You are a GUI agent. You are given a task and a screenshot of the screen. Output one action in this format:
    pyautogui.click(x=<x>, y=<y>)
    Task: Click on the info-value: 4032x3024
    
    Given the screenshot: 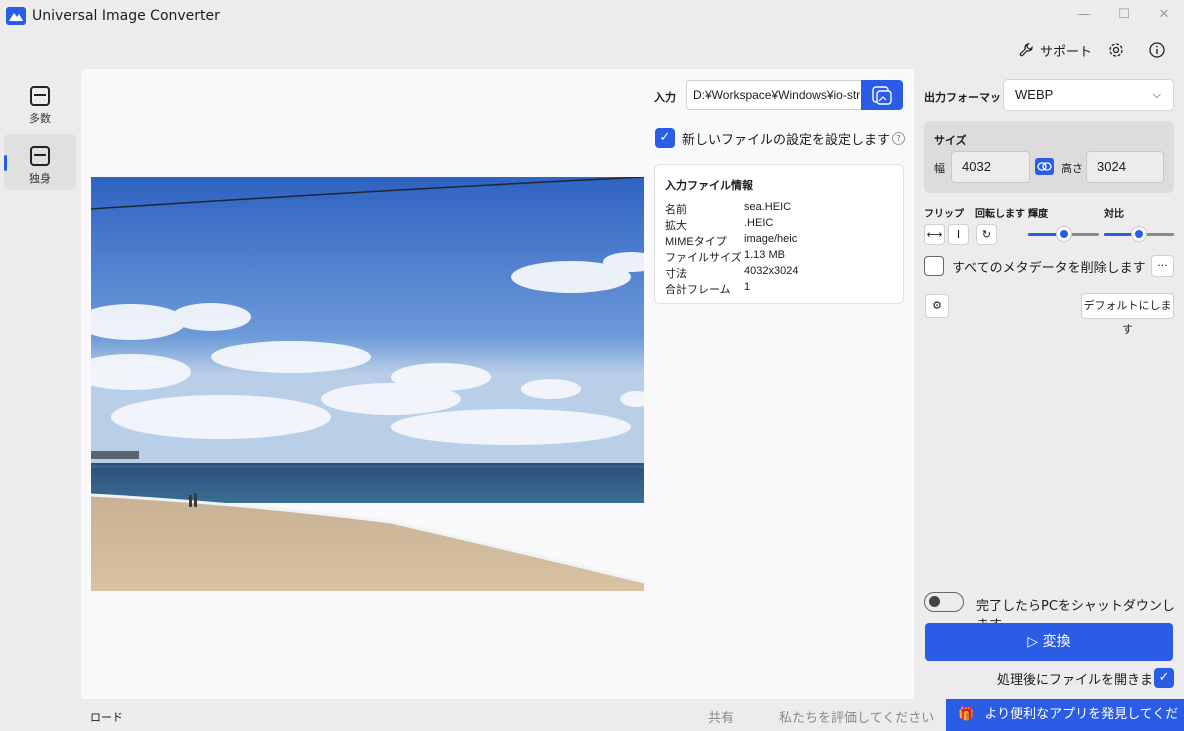 What is the action you would take?
    pyautogui.click(x=771, y=271)
    